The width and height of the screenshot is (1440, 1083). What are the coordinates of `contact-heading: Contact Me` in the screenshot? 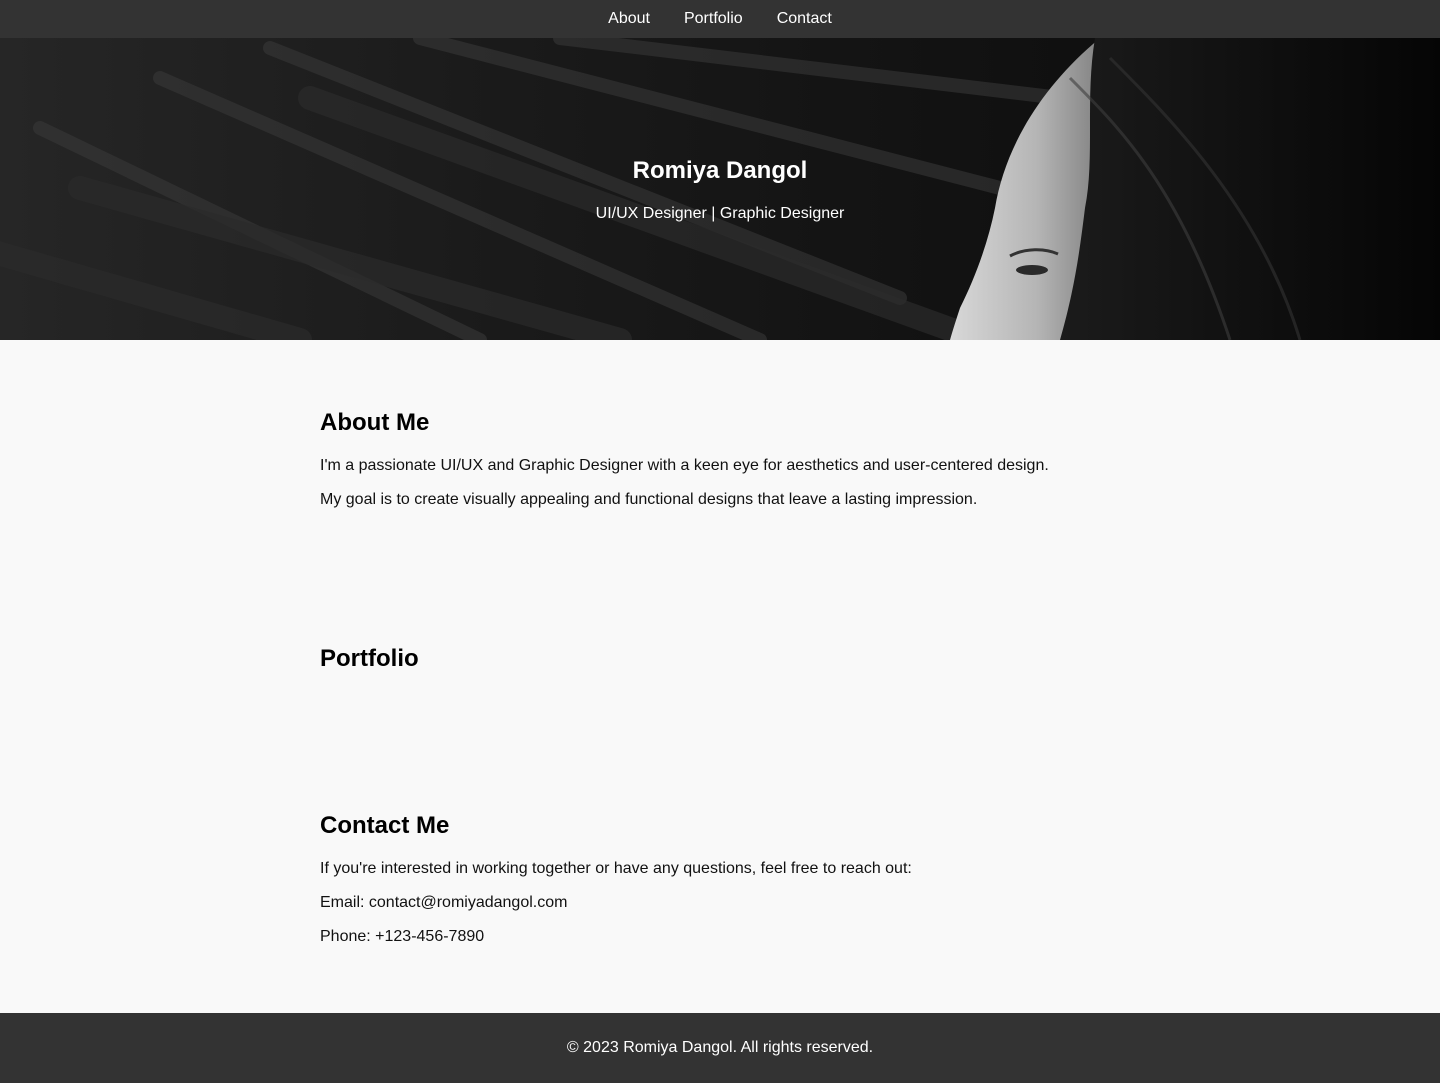 It's located at (385, 825).